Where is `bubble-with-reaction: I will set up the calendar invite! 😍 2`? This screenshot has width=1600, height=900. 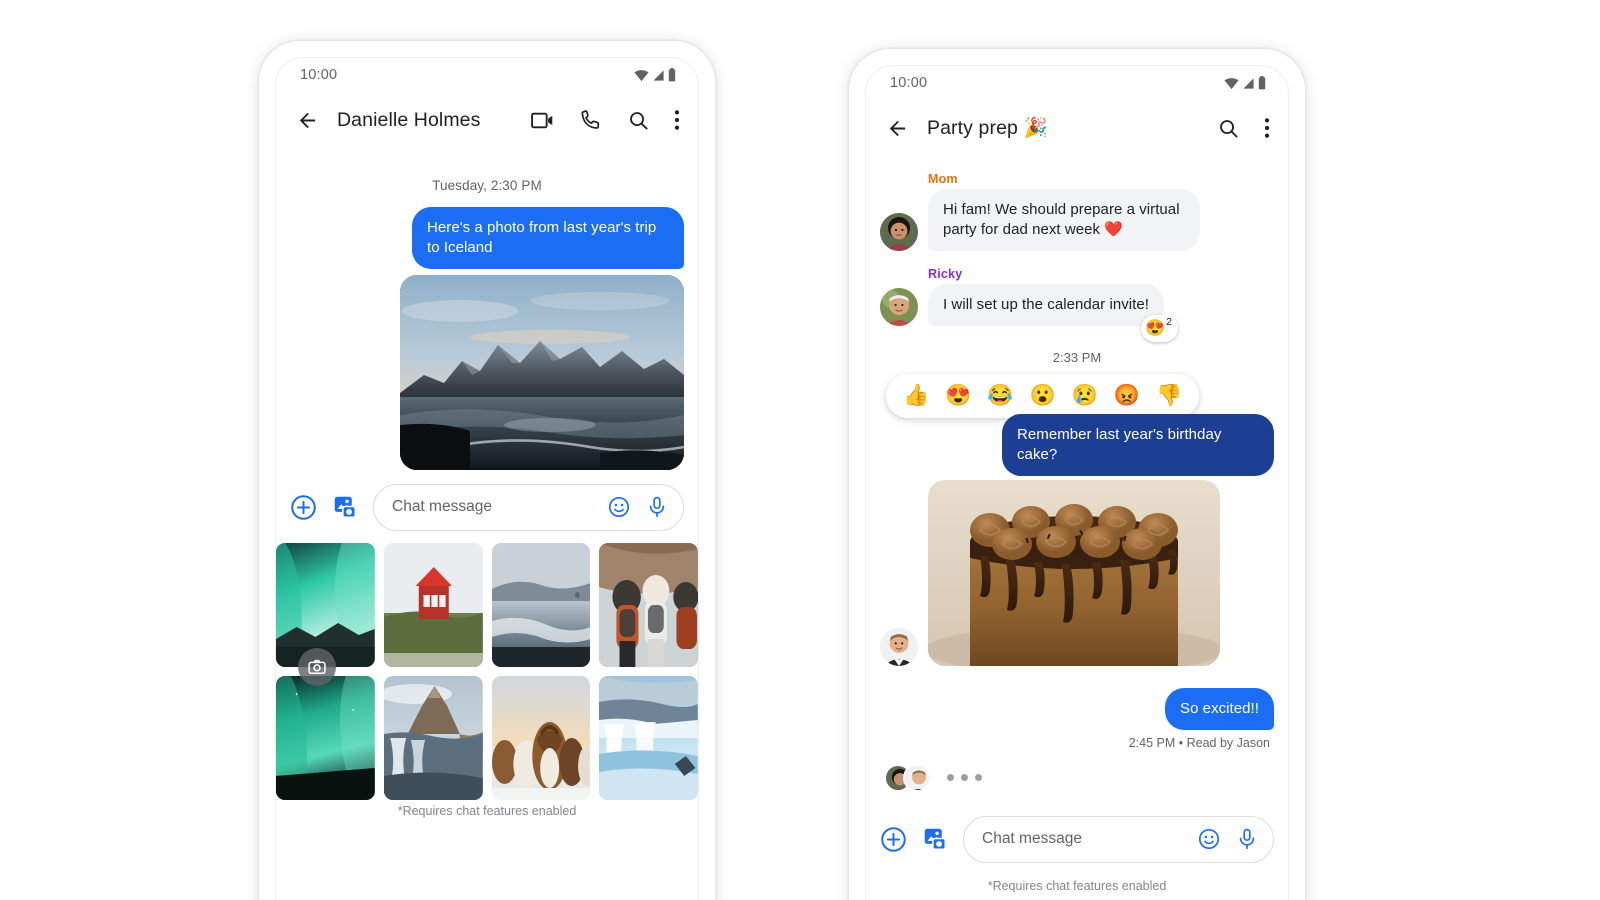 bubble-with-reaction: I will set up the calendar invite! 😍 2 is located at coordinates (1053, 312).